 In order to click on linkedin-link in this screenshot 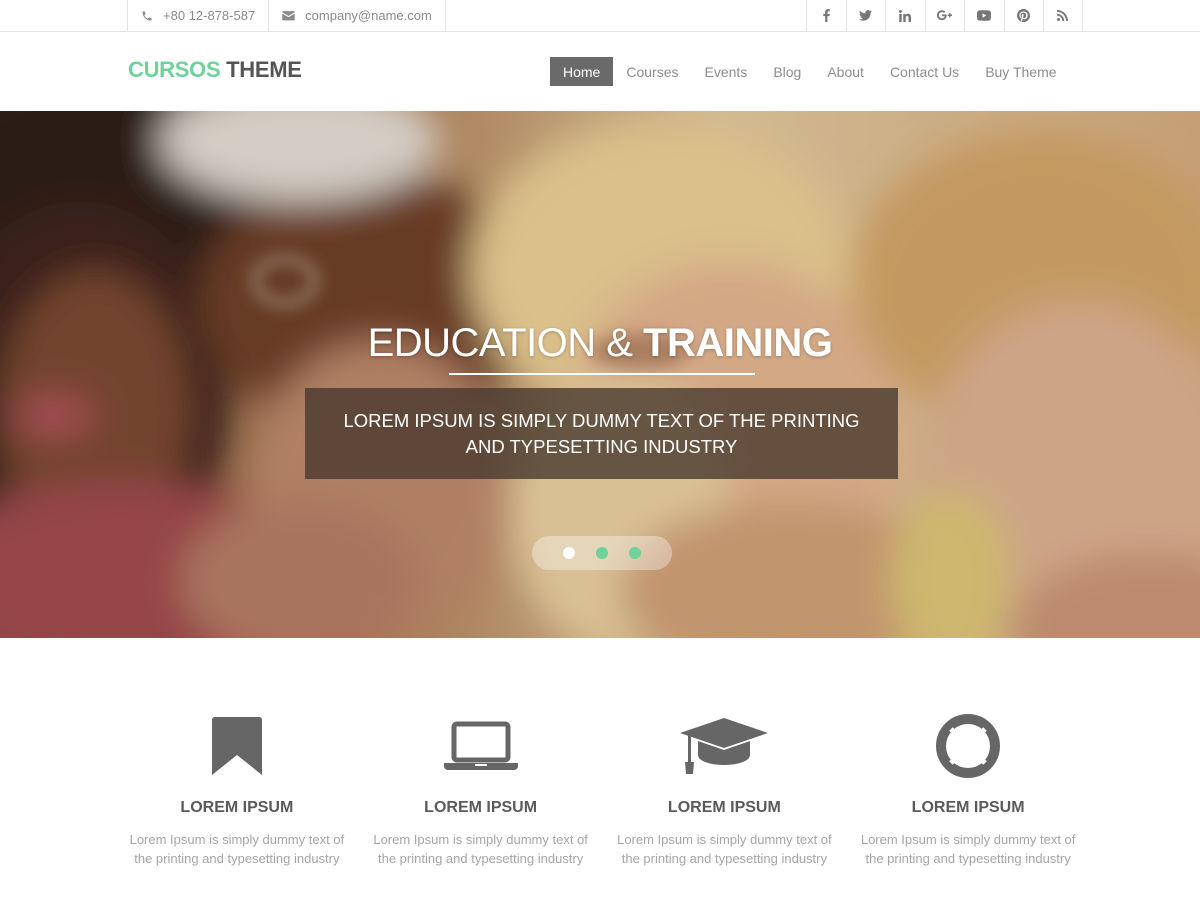, I will do `click(905, 15)`.